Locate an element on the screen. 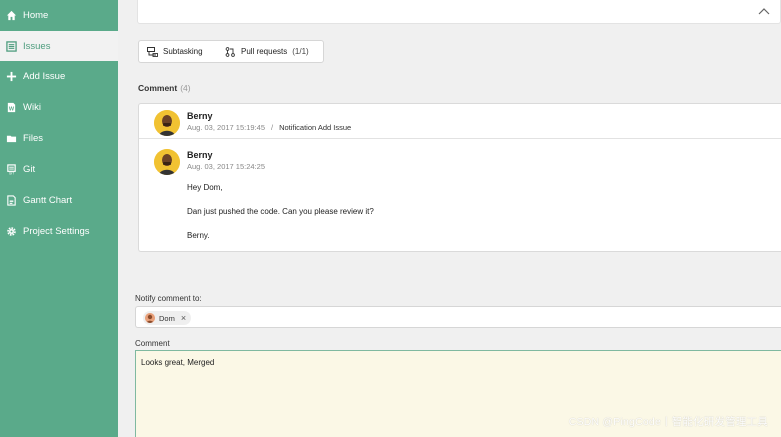  comment-timestamp: Aug. 03, 2017 15:19:45 is located at coordinates (226, 127).